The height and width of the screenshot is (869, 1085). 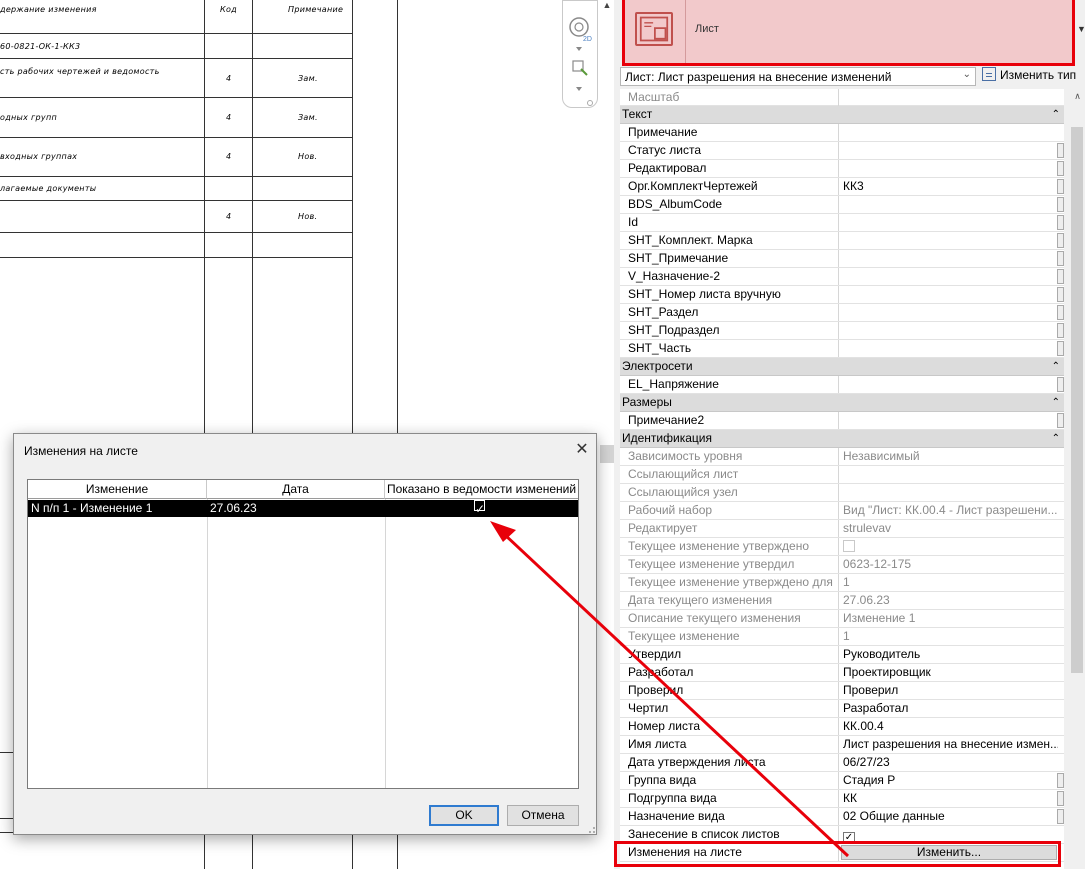 What do you see at coordinates (842, 565) in the screenshot?
I see `property-row: Текущее изменение утвердил 0623-12-175` at bounding box center [842, 565].